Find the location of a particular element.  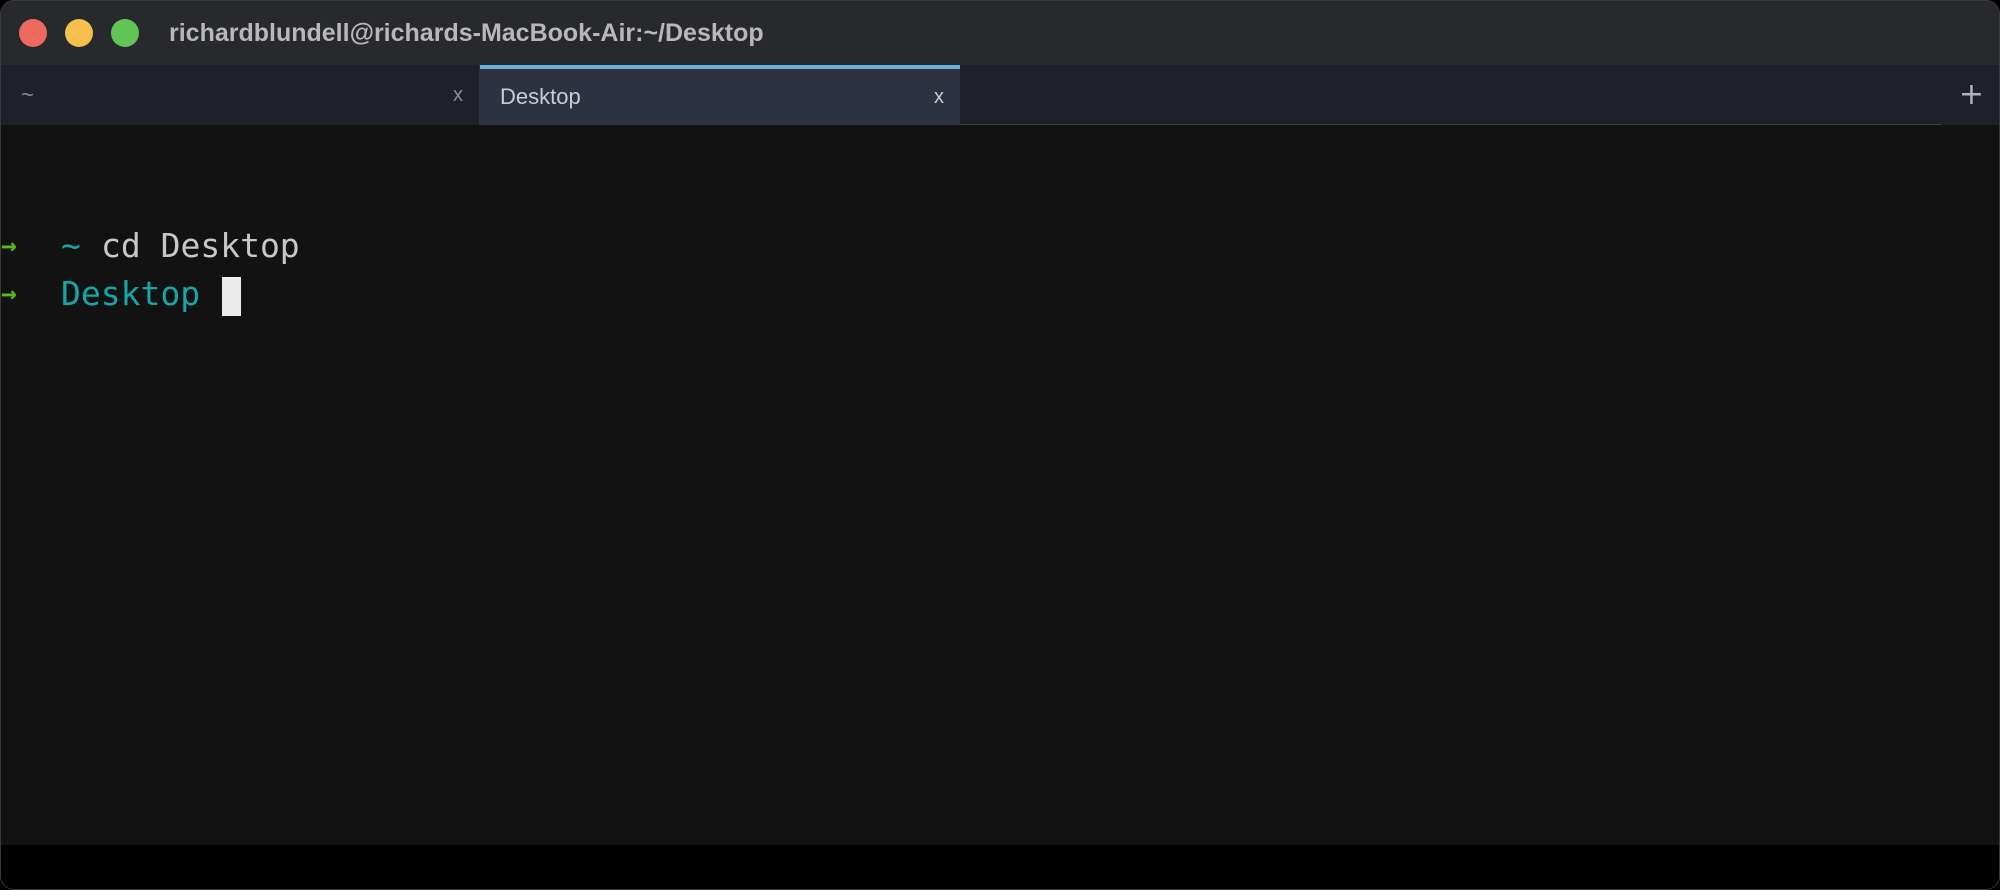

bottom-strip is located at coordinates (1000, 867).